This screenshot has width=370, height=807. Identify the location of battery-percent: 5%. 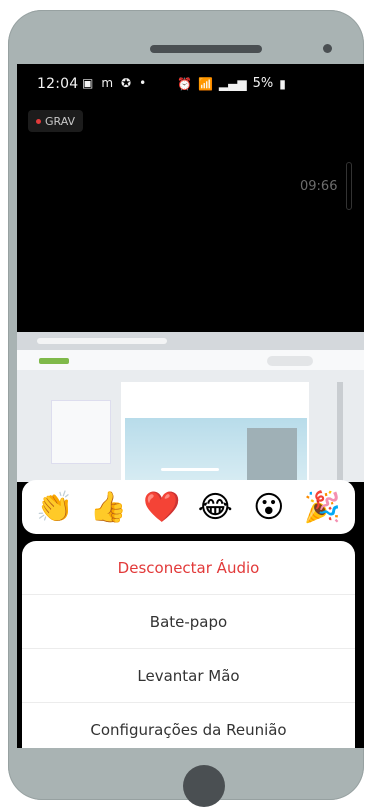
(263, 83).